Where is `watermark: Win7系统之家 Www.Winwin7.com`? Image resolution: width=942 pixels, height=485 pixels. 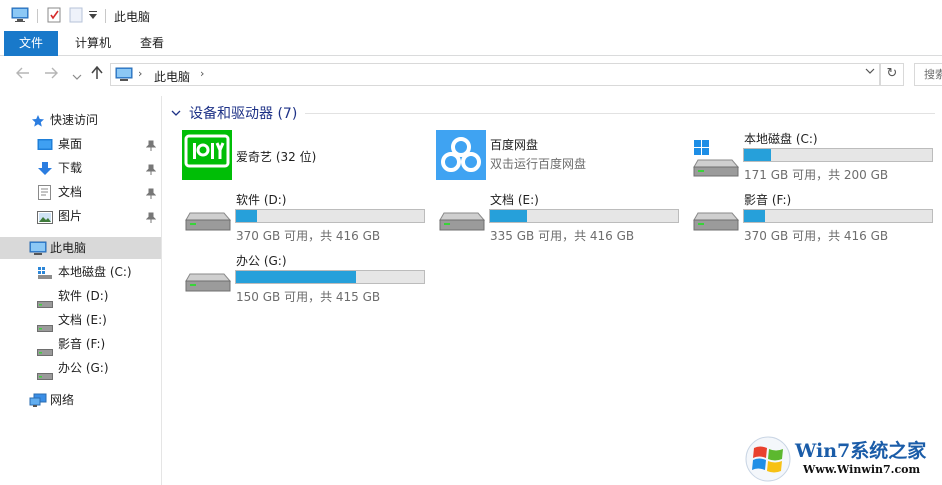 watermark: Win7系统之家 Www.Winwin7.com is located at coordinates (843, 459).